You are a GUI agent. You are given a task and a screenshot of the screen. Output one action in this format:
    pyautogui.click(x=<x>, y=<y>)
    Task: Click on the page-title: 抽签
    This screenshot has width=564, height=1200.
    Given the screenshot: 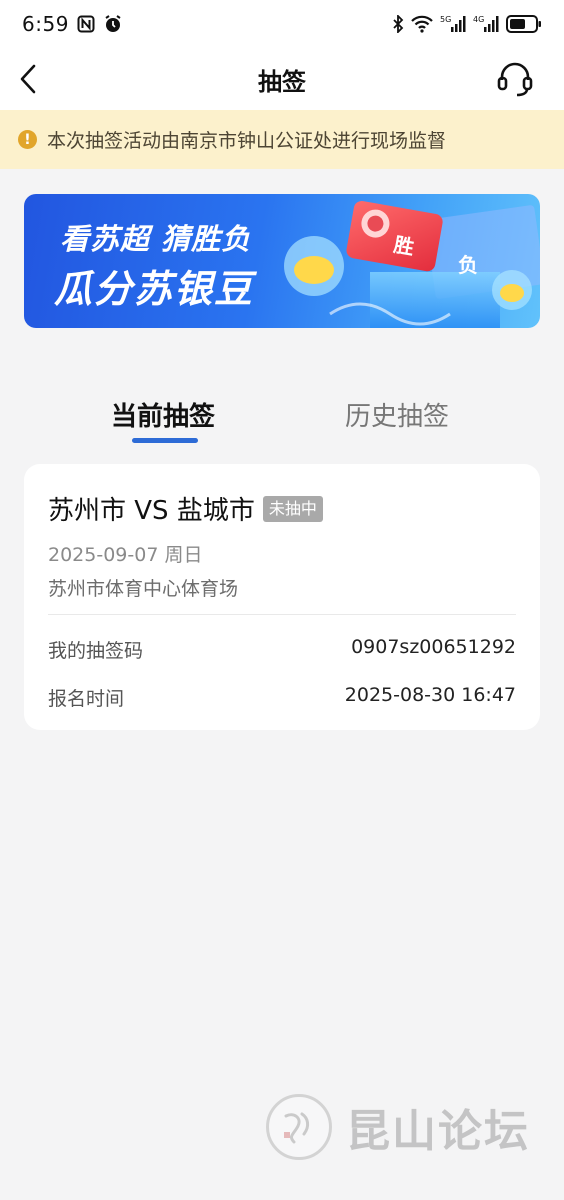 What is the action you would take?
    pyautogui.click(x=282, y=81)
    